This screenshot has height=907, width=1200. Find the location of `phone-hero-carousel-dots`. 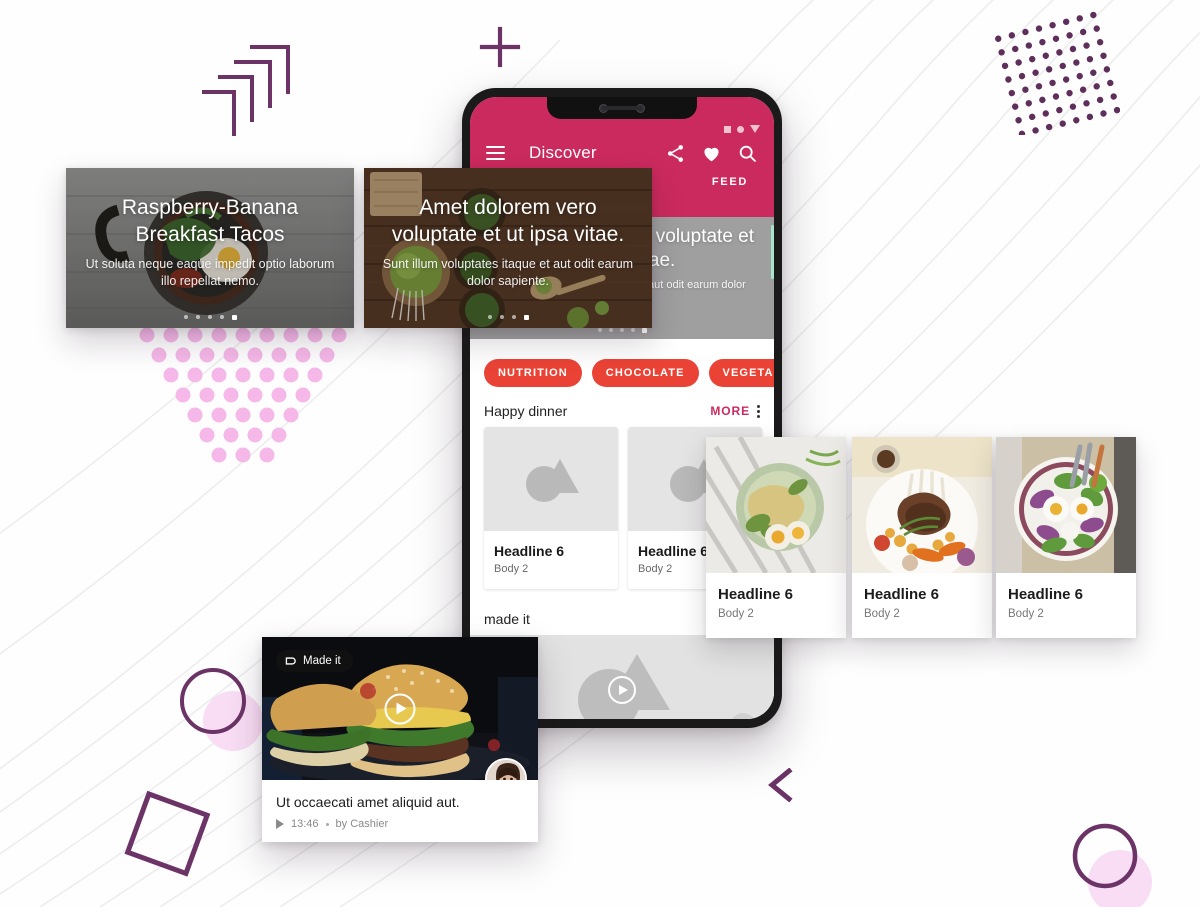

phone-hero-carousel-dots is located at coordinates (622, 330).